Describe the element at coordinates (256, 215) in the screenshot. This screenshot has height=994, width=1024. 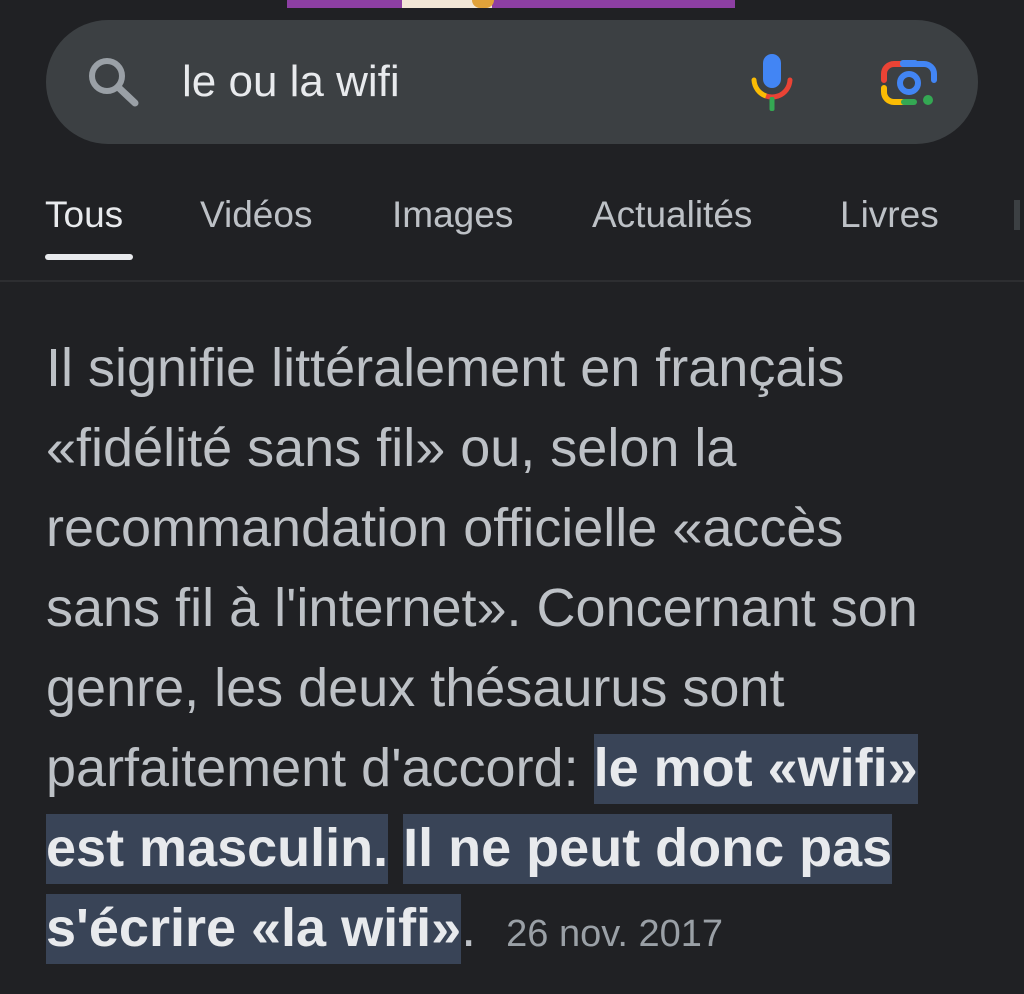
I see `tab-videos: Vidéos` at that location.